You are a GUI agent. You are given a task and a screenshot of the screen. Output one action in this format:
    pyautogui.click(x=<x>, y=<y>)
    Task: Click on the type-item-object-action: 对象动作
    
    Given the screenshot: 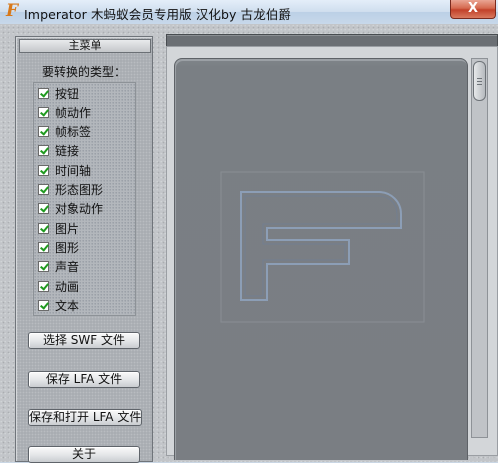 What is the action you would take?
    pyautogui.click(x=88, y=208)
    